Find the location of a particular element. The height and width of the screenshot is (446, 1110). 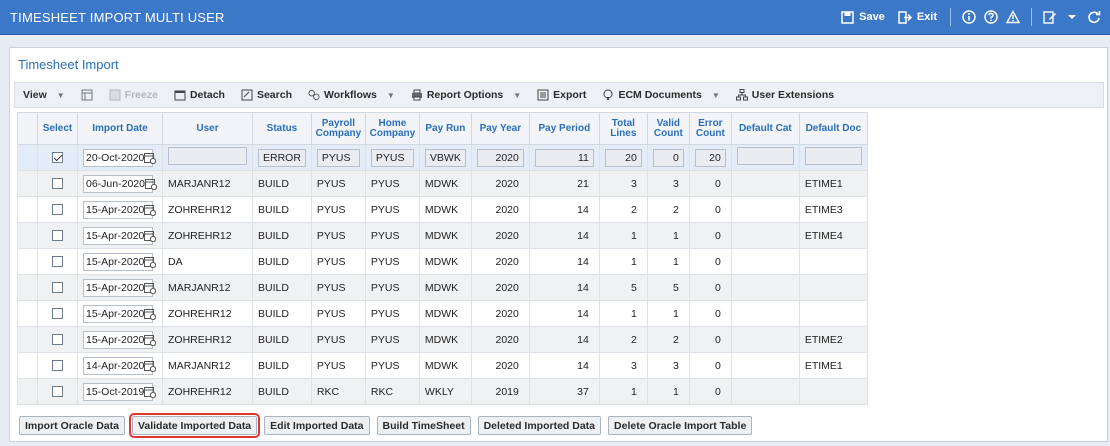

col-header: Pay Period is located at coordinates (564, 128).